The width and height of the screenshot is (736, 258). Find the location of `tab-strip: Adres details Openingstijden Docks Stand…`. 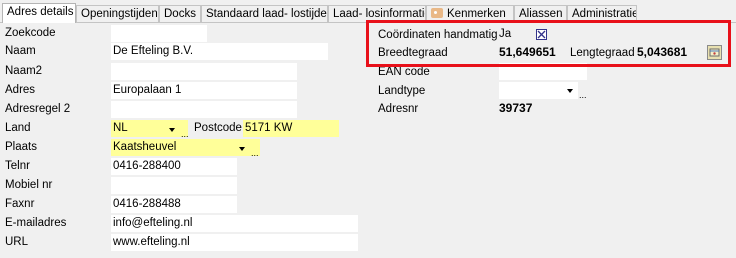

tab-strip: Adres details Openingstijden Docks Stand… is located at coordinates (368, 11).